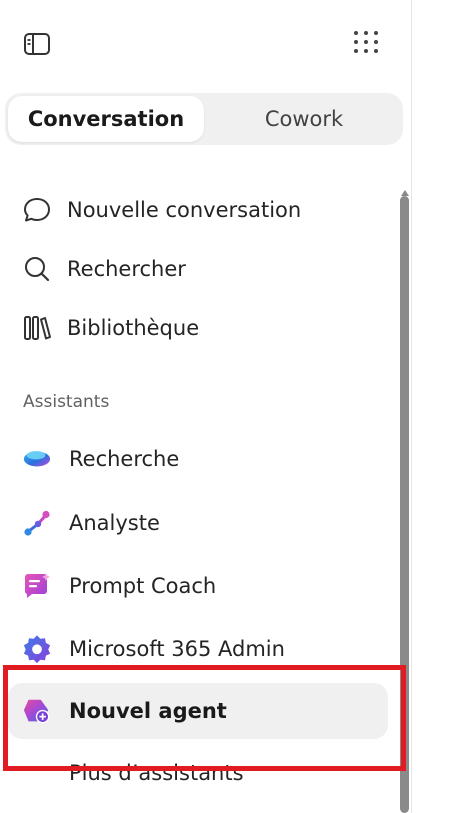 This screenshot has height=813, width=456. What do you see at coordinates (366, 44) in the screenshot?
I see `app-launcher-icon` at bounding box center [366, 44].